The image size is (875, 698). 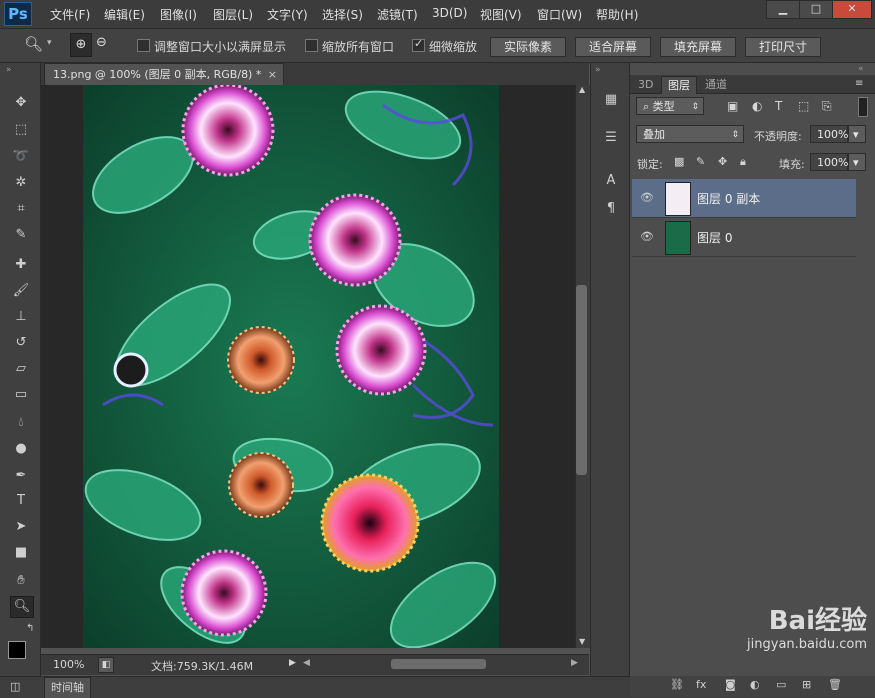 I want to click on timeline-icon: ◫, so click(x=15, y=686).